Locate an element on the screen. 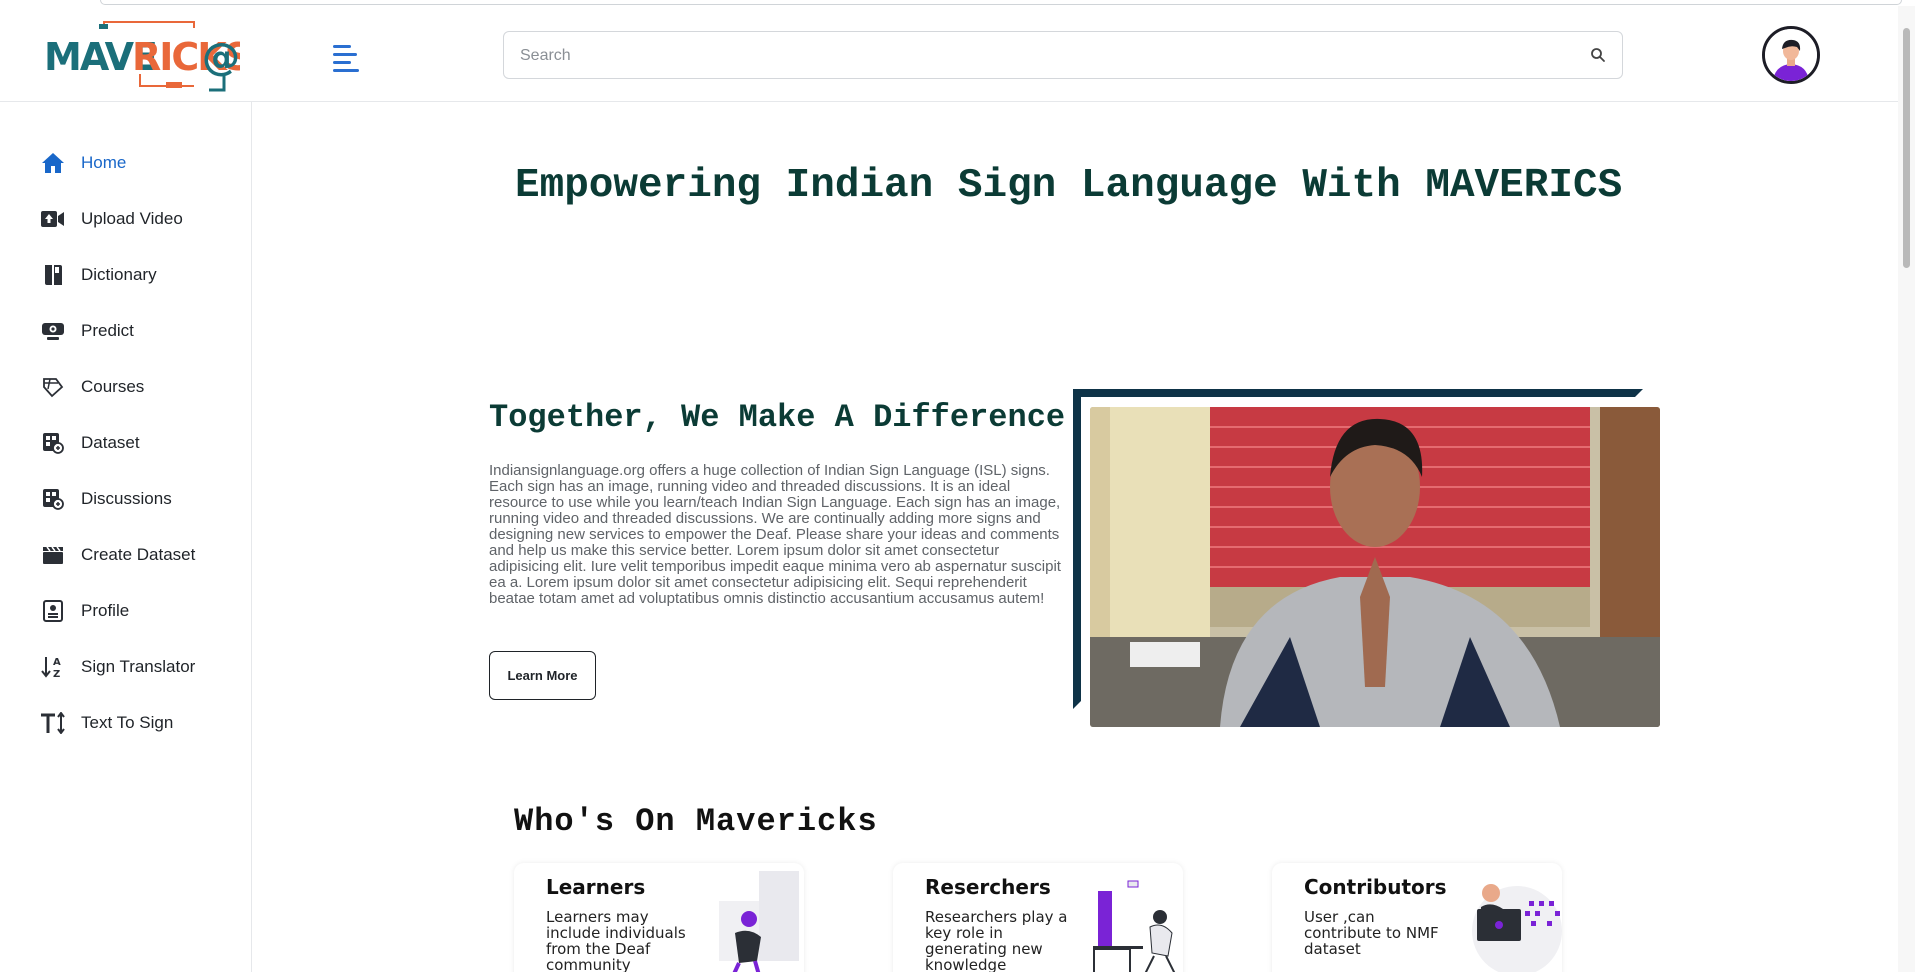  user-avatar-icon is located at coordinates (1791, 55).